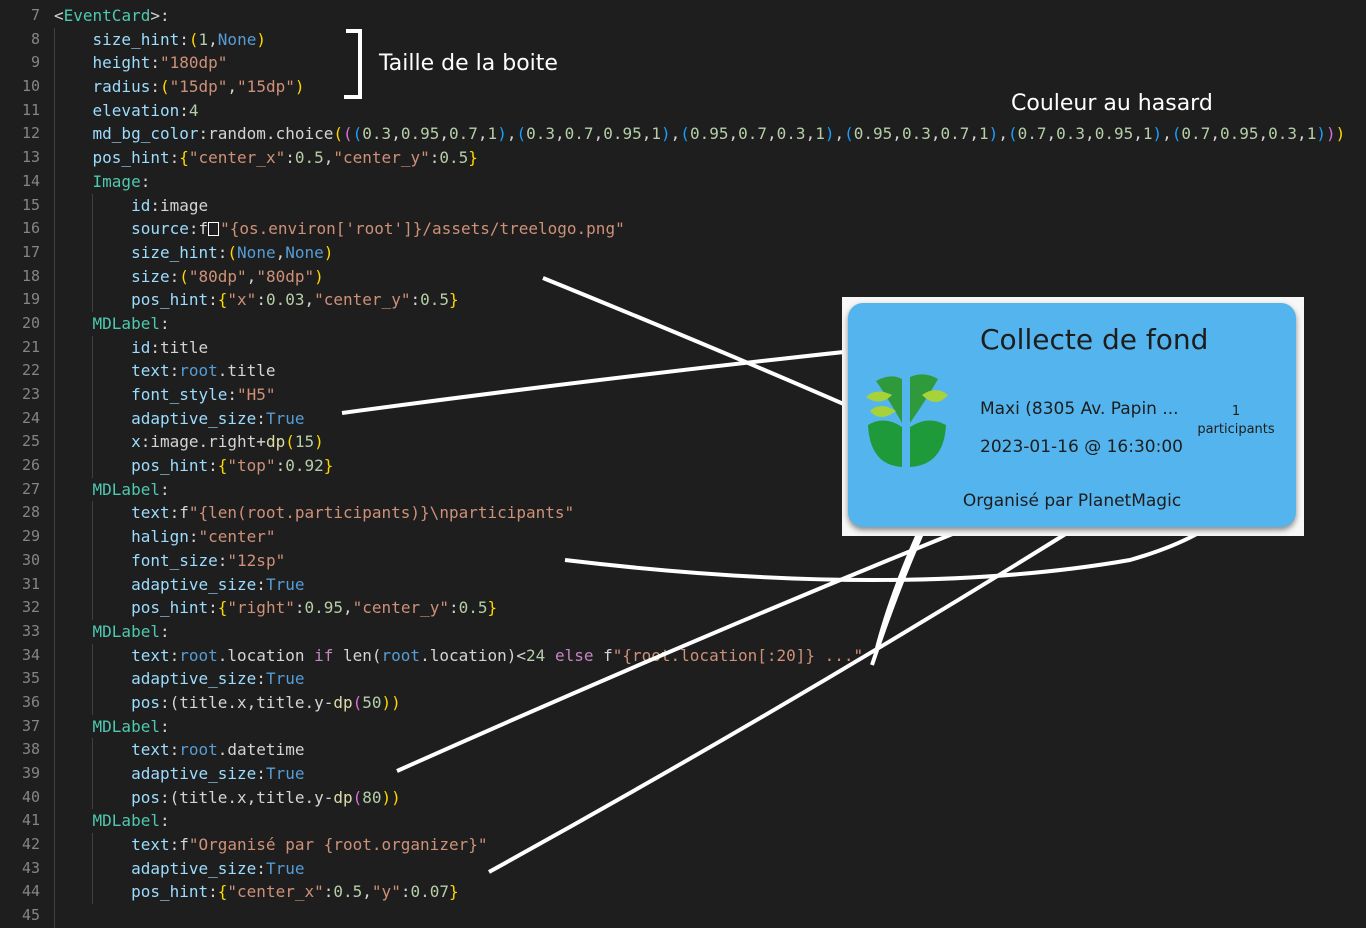 The width and height of the screenshot is (1366, 928). What do you see at coordinates (699, 276) in the screenshot?
I see `code-line-18: size:("80dp","80dp")` at bounding box center [699, 276].